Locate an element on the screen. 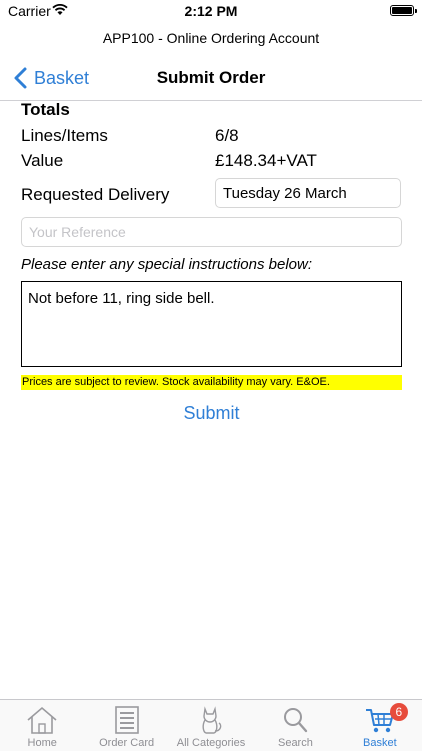 The image size is (422, 751). app-title: APP100 - Online Ordering Account is located at coordinates (211, 38).